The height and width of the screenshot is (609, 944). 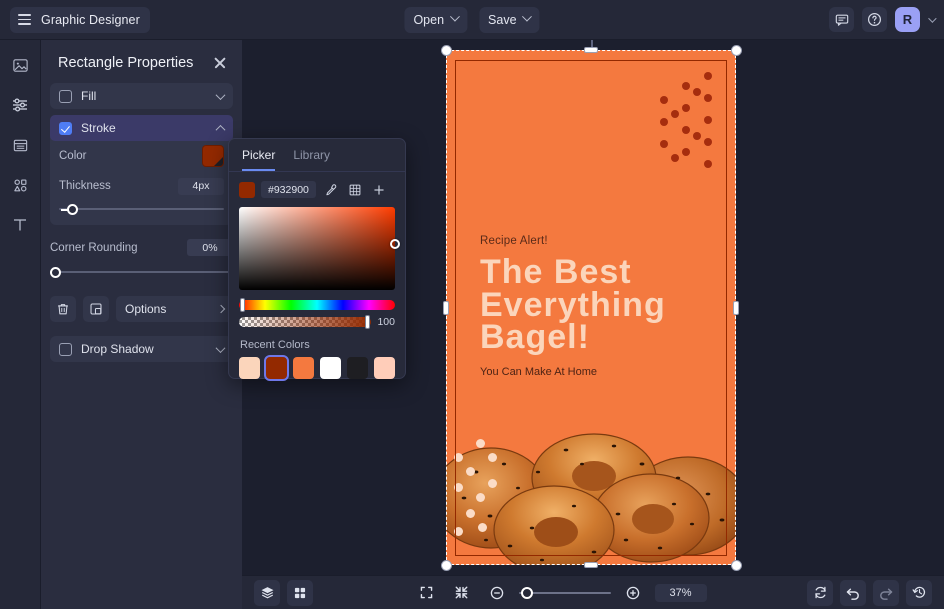 What do you see at coordinates (680, 592) in the screenshot?
I see `zoom-level: 37%` at bounding box center [680, 592].